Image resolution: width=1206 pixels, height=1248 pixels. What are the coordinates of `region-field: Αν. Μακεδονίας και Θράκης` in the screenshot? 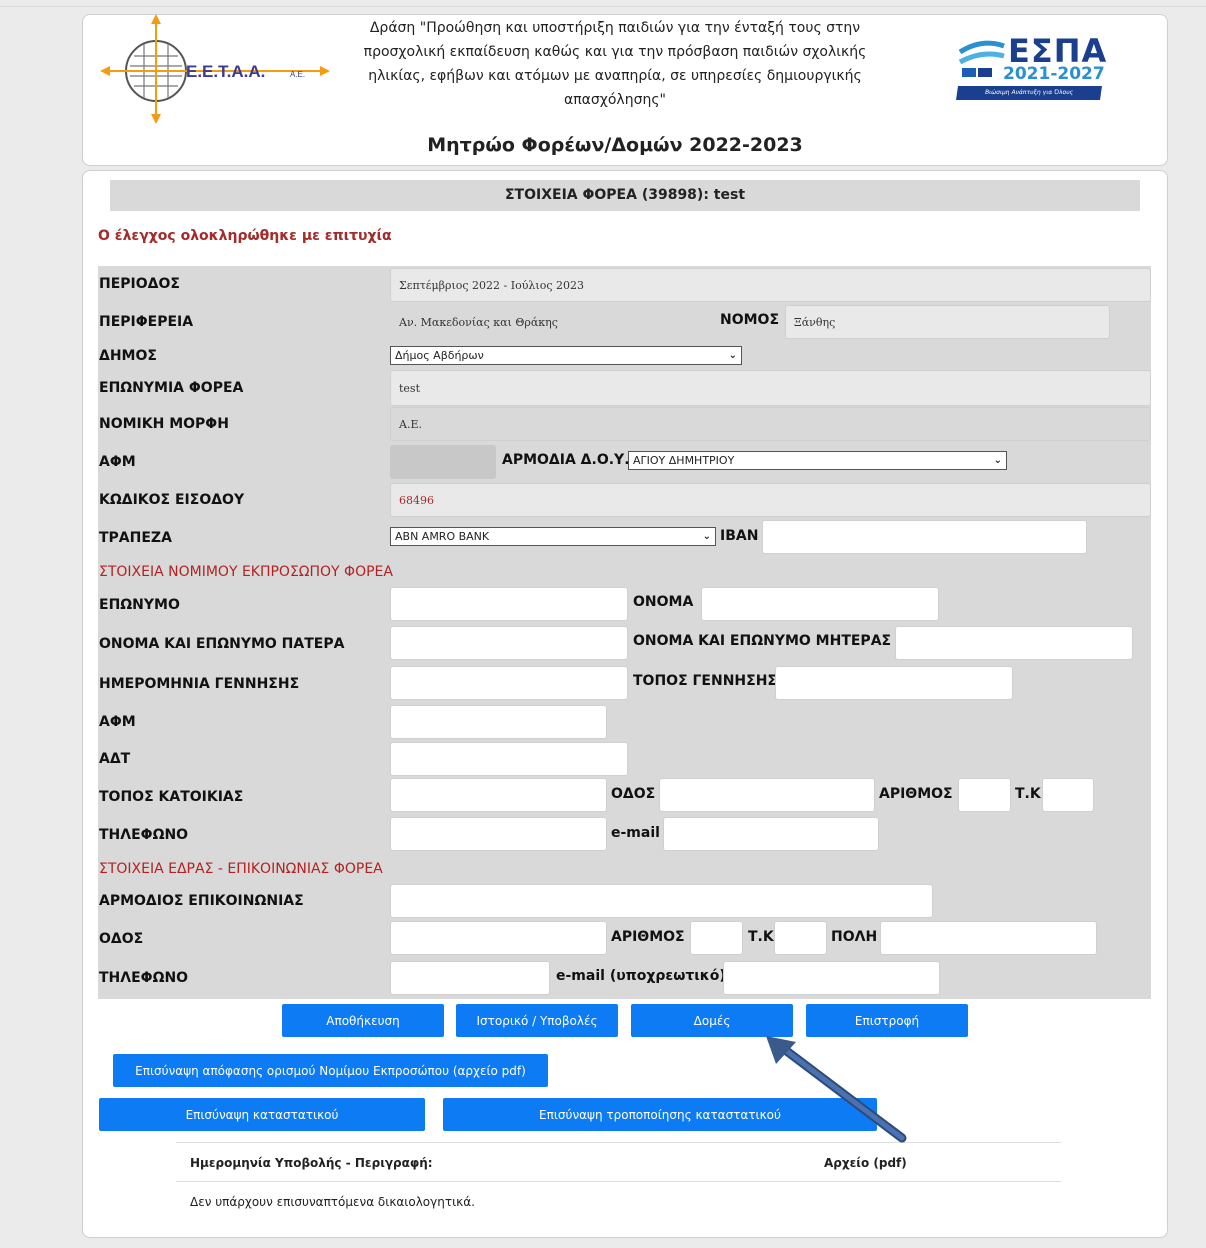 It's located at (551, 322).